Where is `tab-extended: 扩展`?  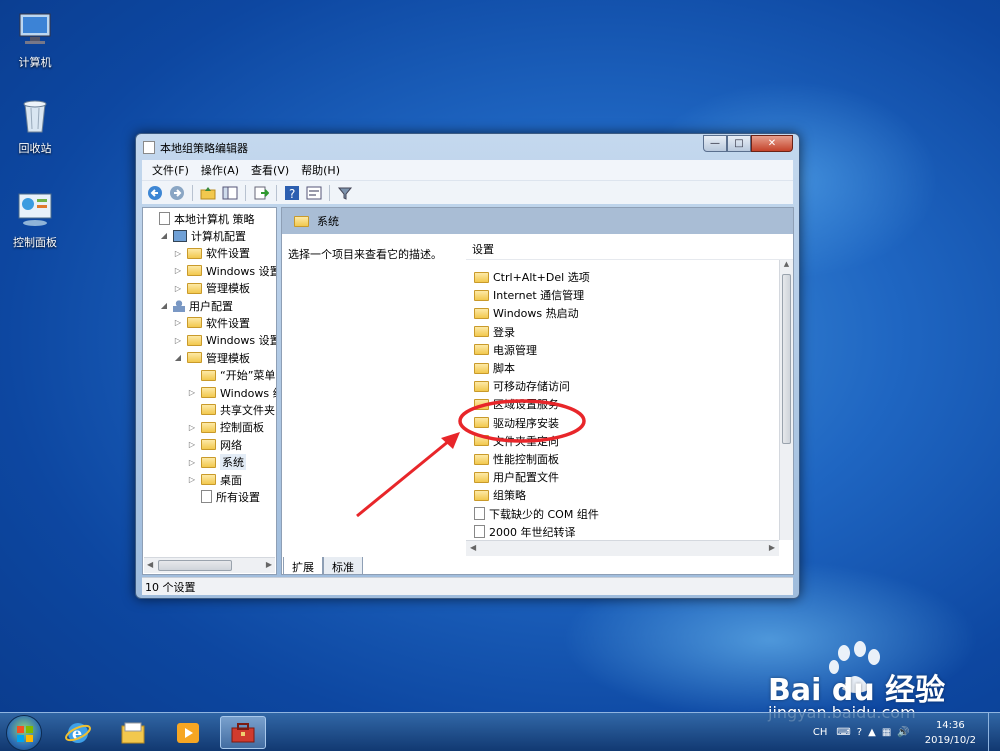
tab-extended: 扩展 is located at coordinates (303, 566).